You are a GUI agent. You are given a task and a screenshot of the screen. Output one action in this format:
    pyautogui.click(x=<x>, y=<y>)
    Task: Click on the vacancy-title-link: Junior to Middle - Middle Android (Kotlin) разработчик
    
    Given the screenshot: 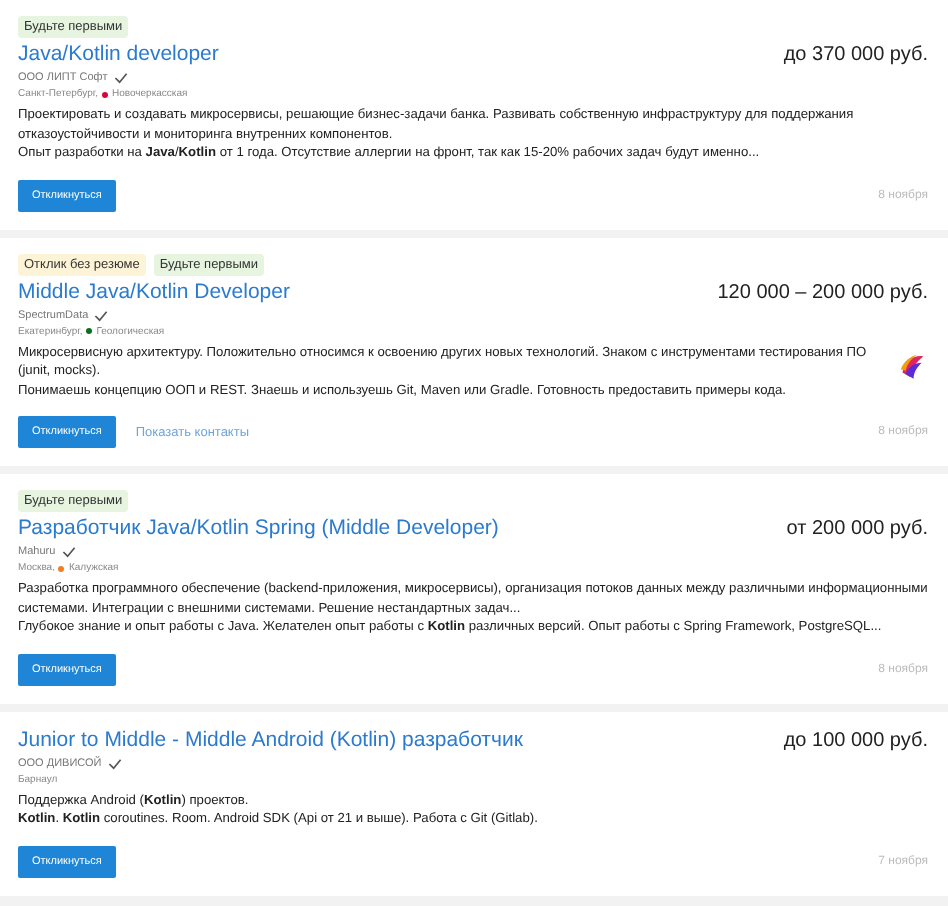 What is the action you would take?
    pyautogui.click(x=270, y=739)
    